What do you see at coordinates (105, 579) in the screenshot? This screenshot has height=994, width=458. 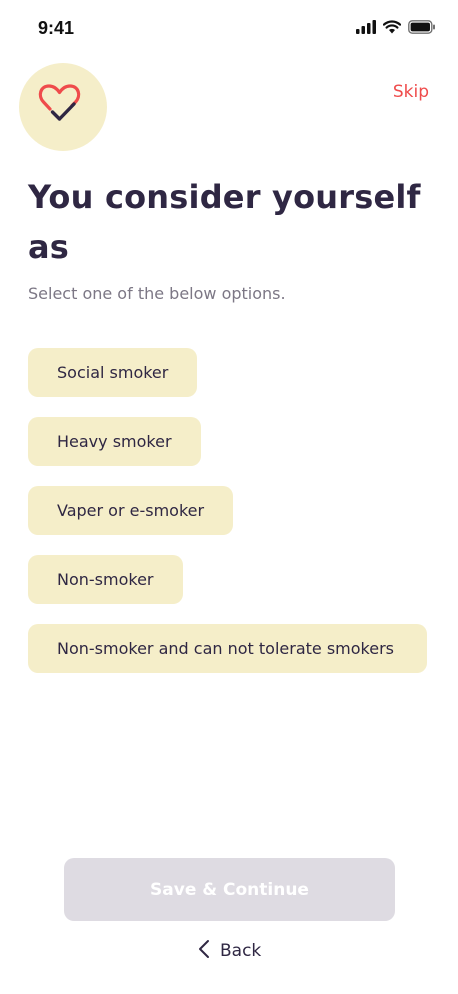 I see `option-non-smoker: Non-smoker` at bounding box center [105, 579].